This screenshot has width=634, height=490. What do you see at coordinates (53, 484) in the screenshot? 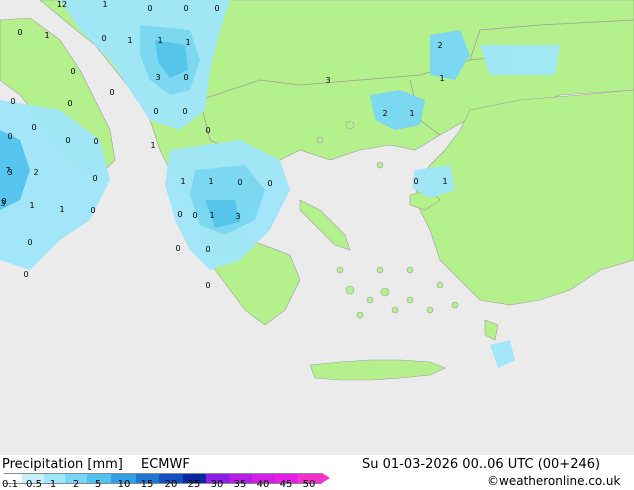
I see `legend-tick-label: 1` at bounding box center [53, 484].